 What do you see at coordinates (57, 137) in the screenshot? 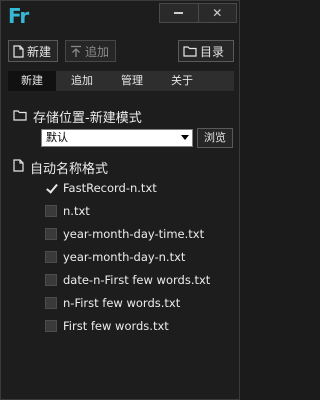
I see `storage-selected-value: 默认` at bounding box center [57, 137].